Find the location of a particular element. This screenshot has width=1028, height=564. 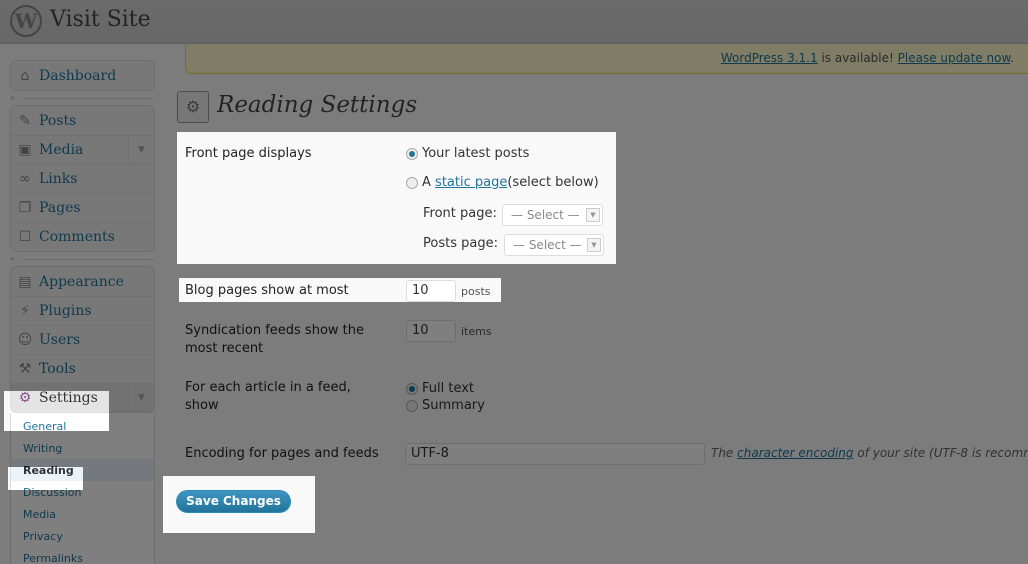

plug-icon: ⚡ is located at coordinates (25, 311).